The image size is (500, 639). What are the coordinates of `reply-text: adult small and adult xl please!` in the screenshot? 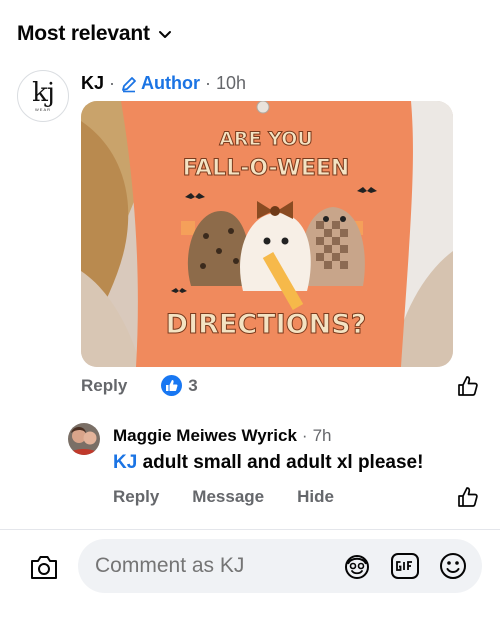 It's located at (280, 462).